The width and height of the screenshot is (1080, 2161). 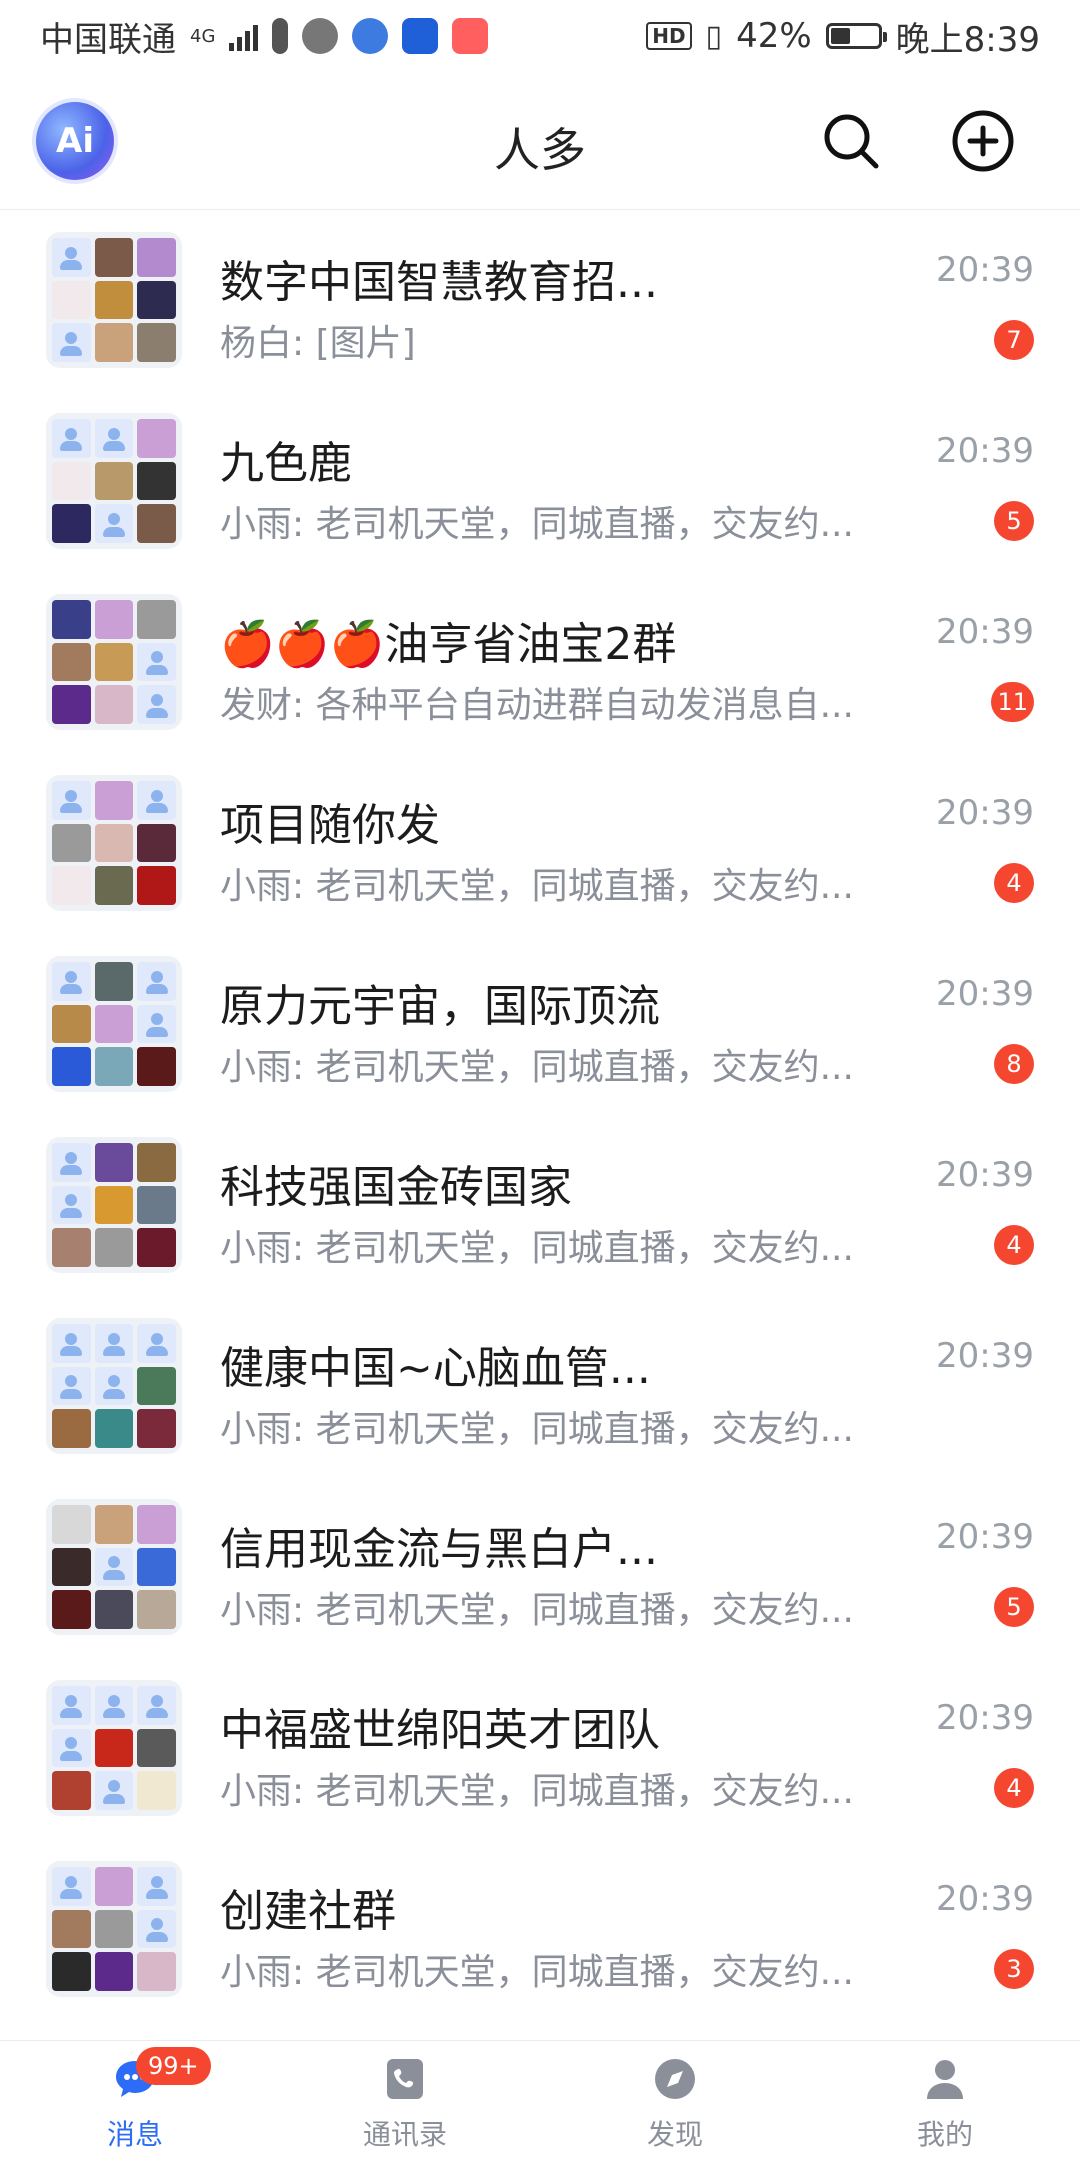 I want to click on network-label: 4G, so click(x=203, y=36).